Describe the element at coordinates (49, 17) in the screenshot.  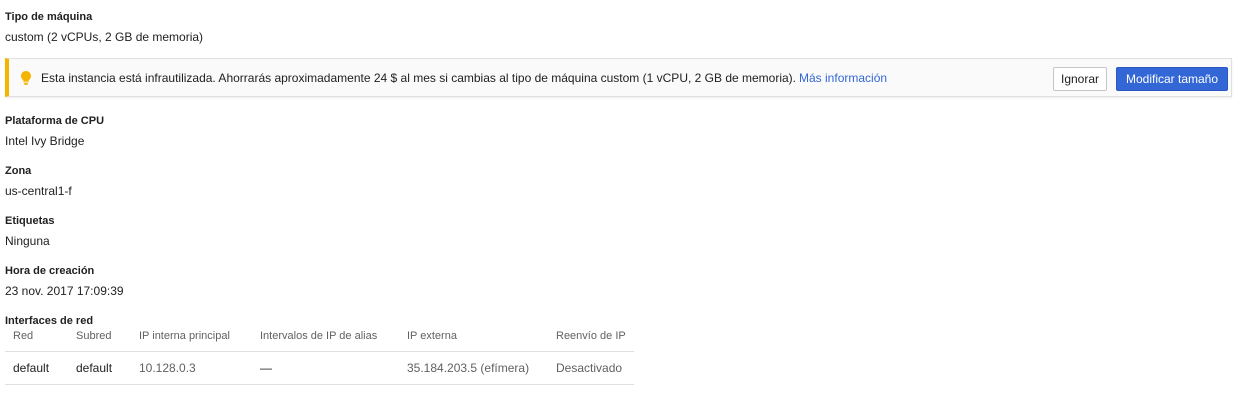
I see `machine-type-label: Tipo de máquina` at that location.